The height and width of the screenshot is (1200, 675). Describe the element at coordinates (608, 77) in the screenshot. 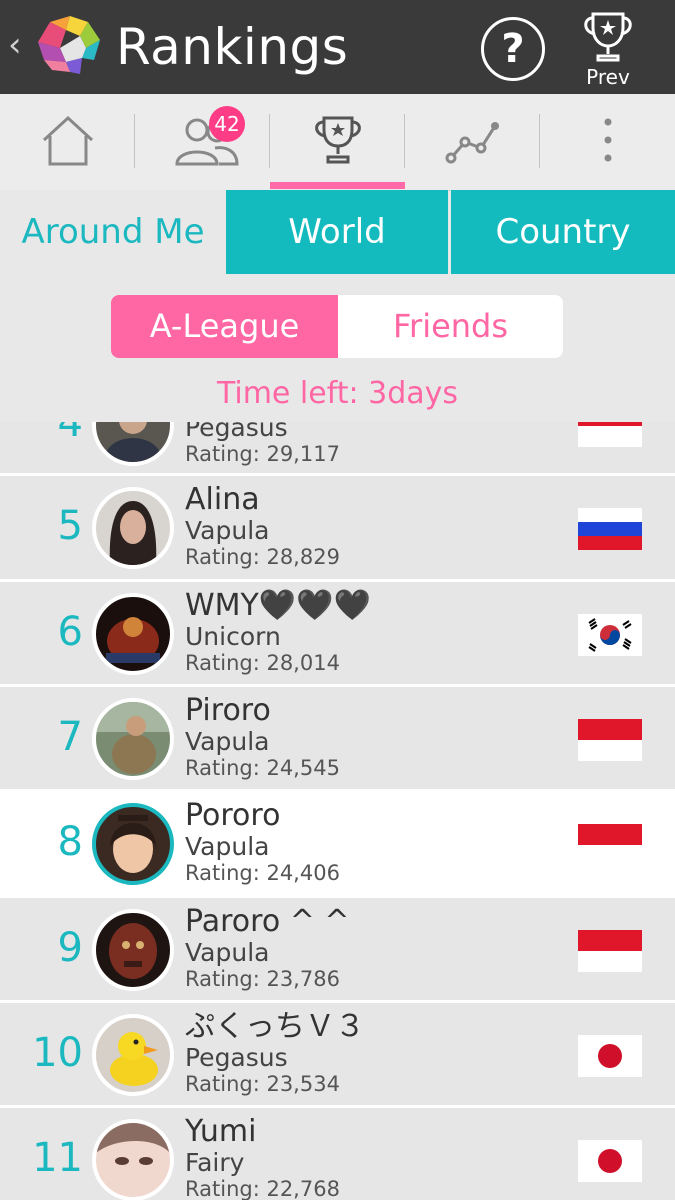

I see `prev-label: Prev` at that location.